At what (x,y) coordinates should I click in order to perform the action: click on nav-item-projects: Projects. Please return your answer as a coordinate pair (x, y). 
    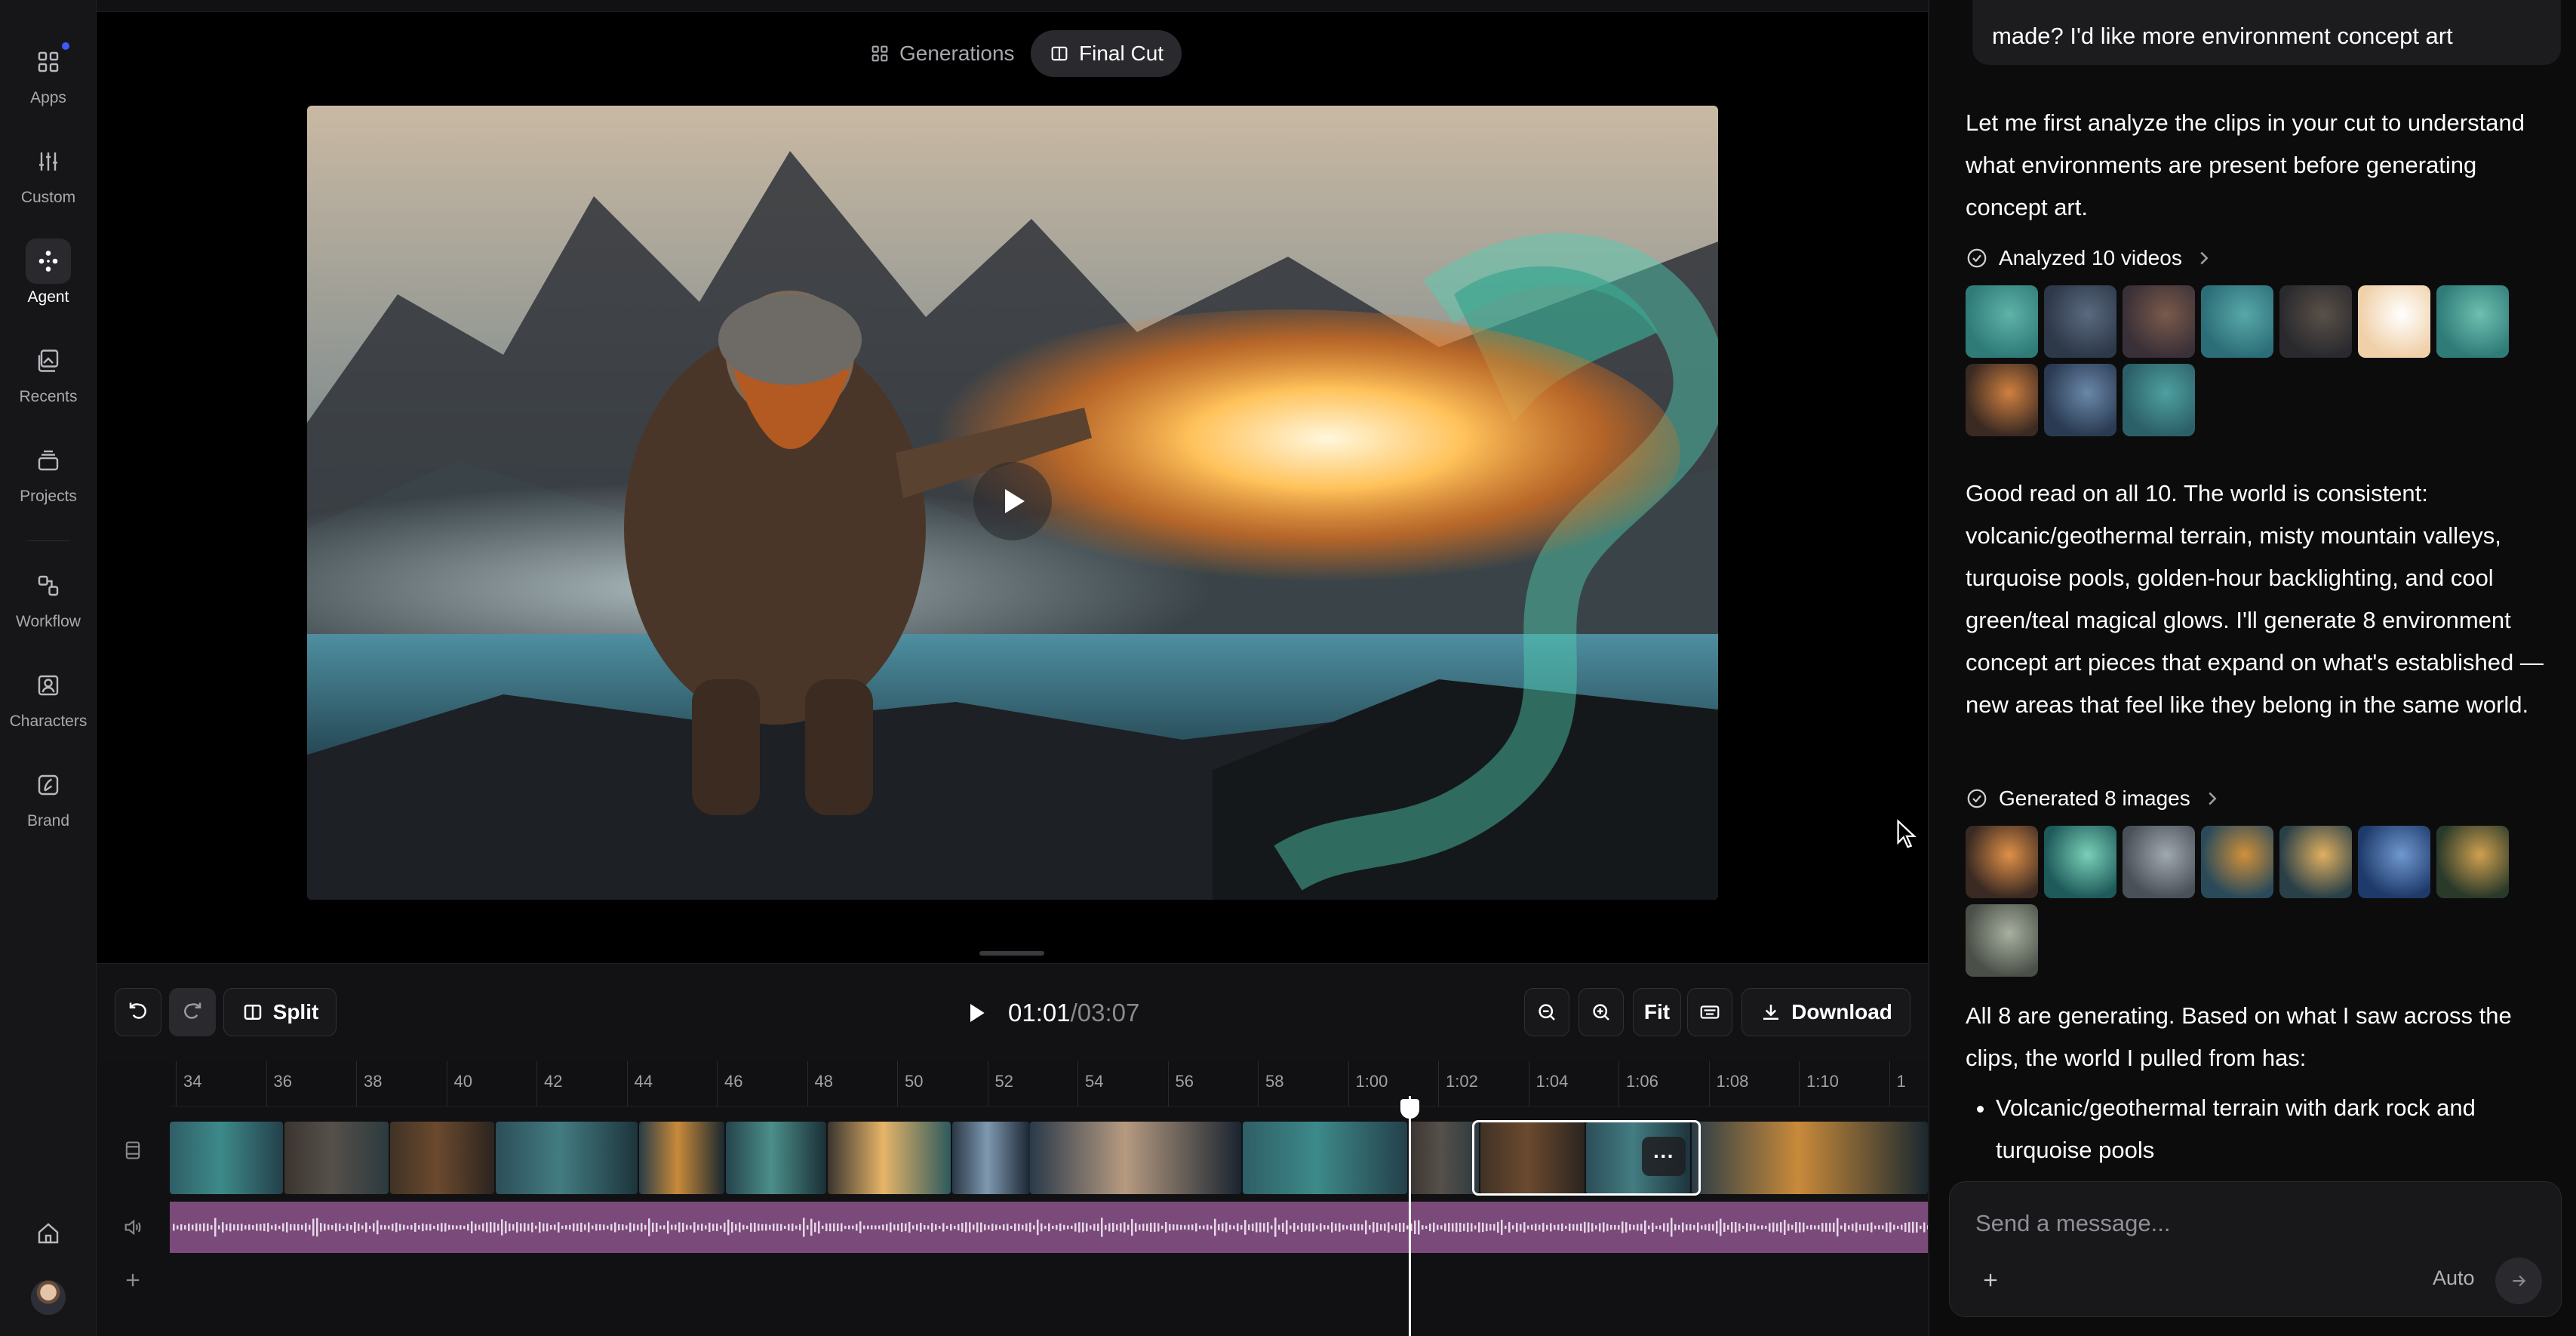
    Looking at the image, I should click on (48, 480).